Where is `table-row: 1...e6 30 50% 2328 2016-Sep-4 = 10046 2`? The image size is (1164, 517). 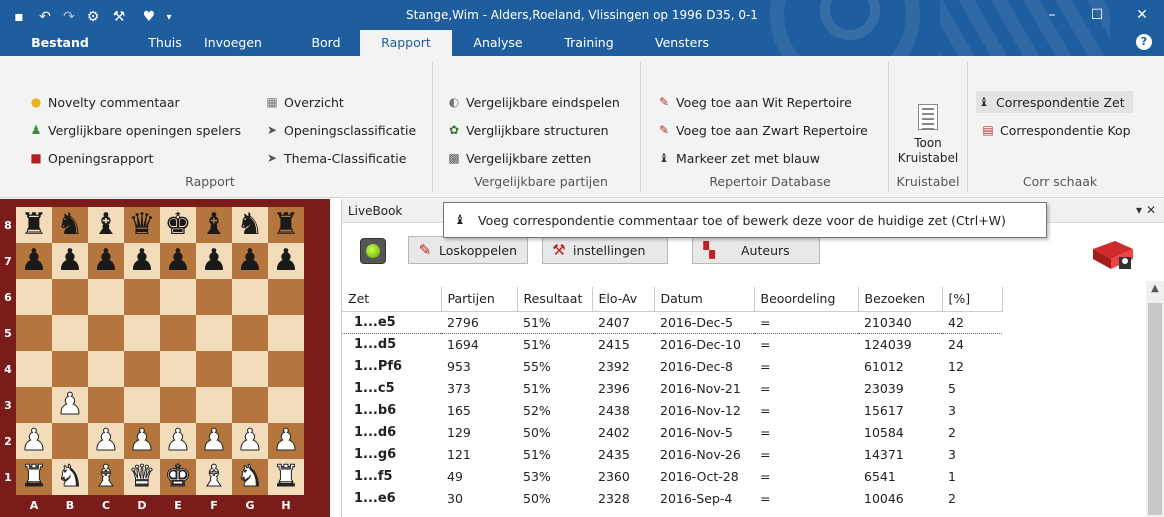
table-row: 1...e6 30 50% 2328 2016-Sep-4 = 10046 2 is located at coordinates (672, 498).